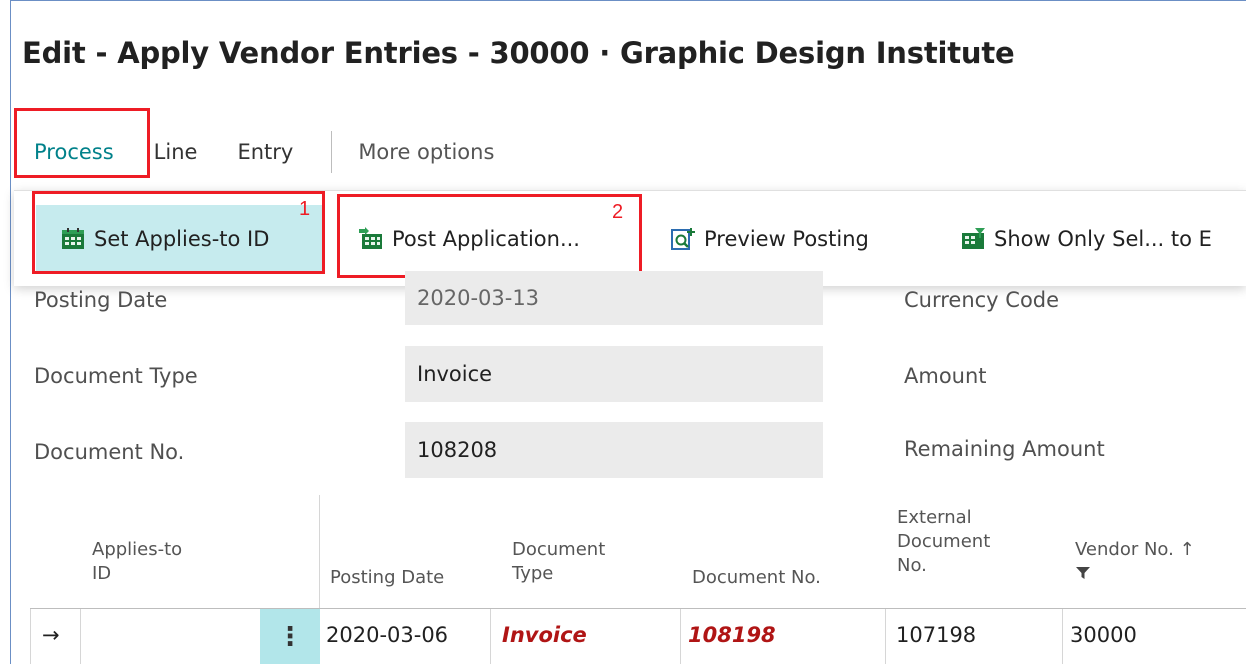 The image size is (1246, 664). I want to click on document-type-field: Invoice, so click(614, 374).